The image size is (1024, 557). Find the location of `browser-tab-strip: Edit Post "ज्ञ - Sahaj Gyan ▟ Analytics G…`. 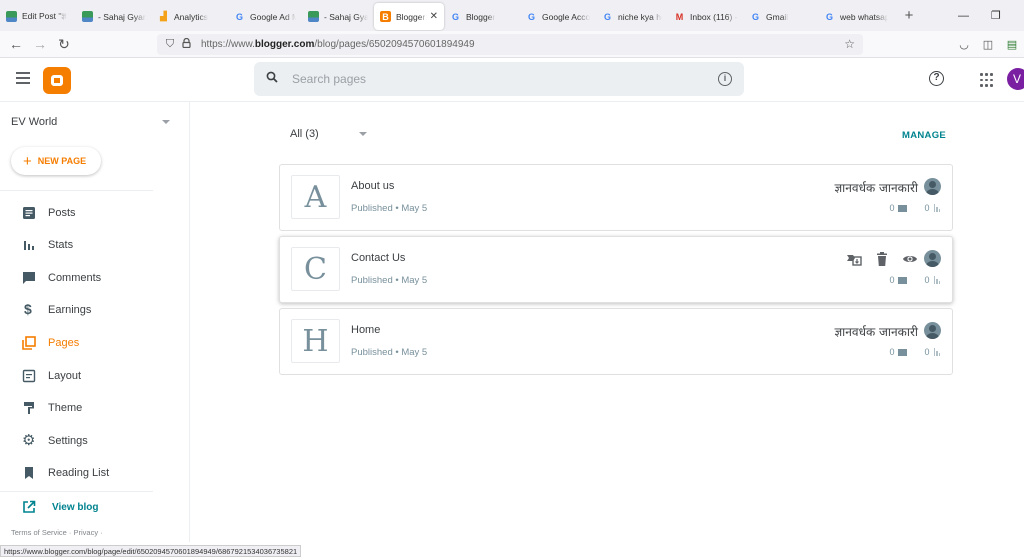

browser-tab-strip: Edit Post "ज्ञ - Sahaj Gyan ▟ Analytics G… is located at coordinates (512, 15).